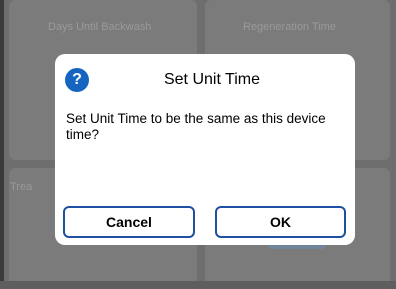 This screenshot has height=289, width=396. What do you see at coordinates (129, 222) in the screenshot?
I see `cancel-button: Cancel` at bounding box center [129, 222].